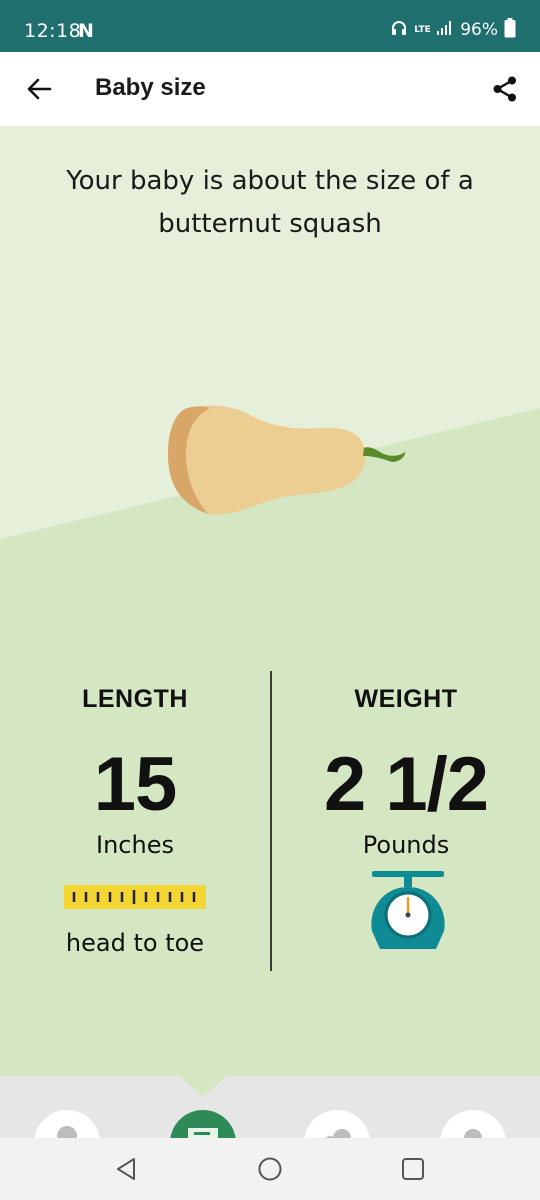 The height and width of the screenshot is (1200, 540). What do you see at coordinates (445, 30) in the screenshot?
I see `signal-icon` at bounding box center [445, 30].